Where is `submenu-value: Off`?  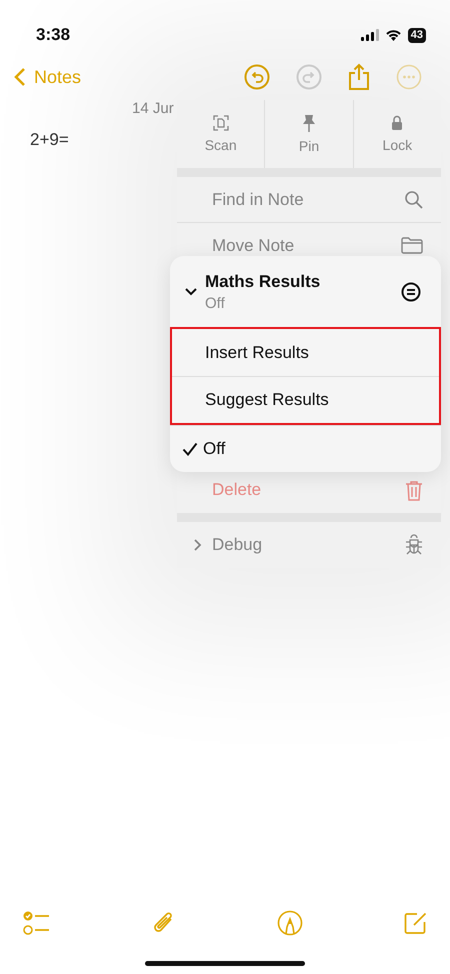 submenu-value: Off is located at coordinates (215, 303).